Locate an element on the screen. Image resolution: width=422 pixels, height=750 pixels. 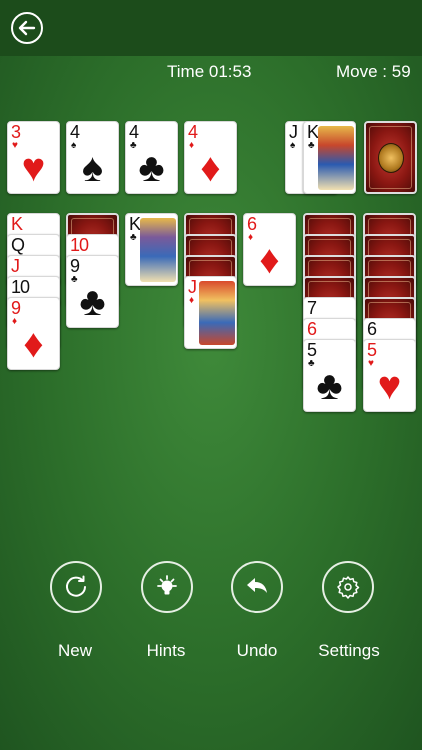
gear-icon is located at coordinates (348, 587).